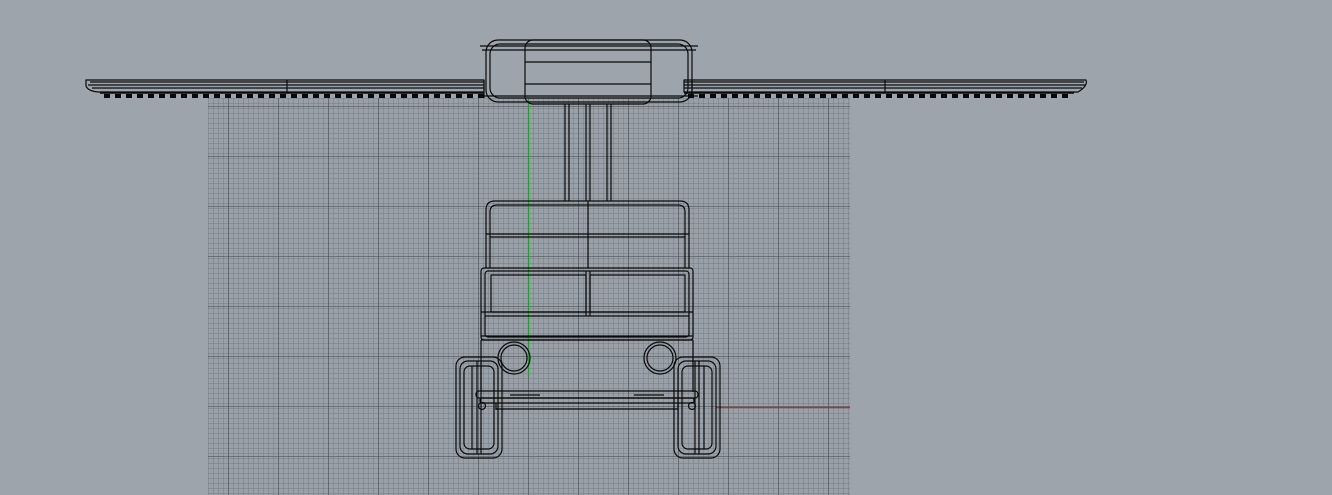  What do you see at coordinates (587, 358) in the screenshot?
I see `headlights` at bounding box center [587, 358].